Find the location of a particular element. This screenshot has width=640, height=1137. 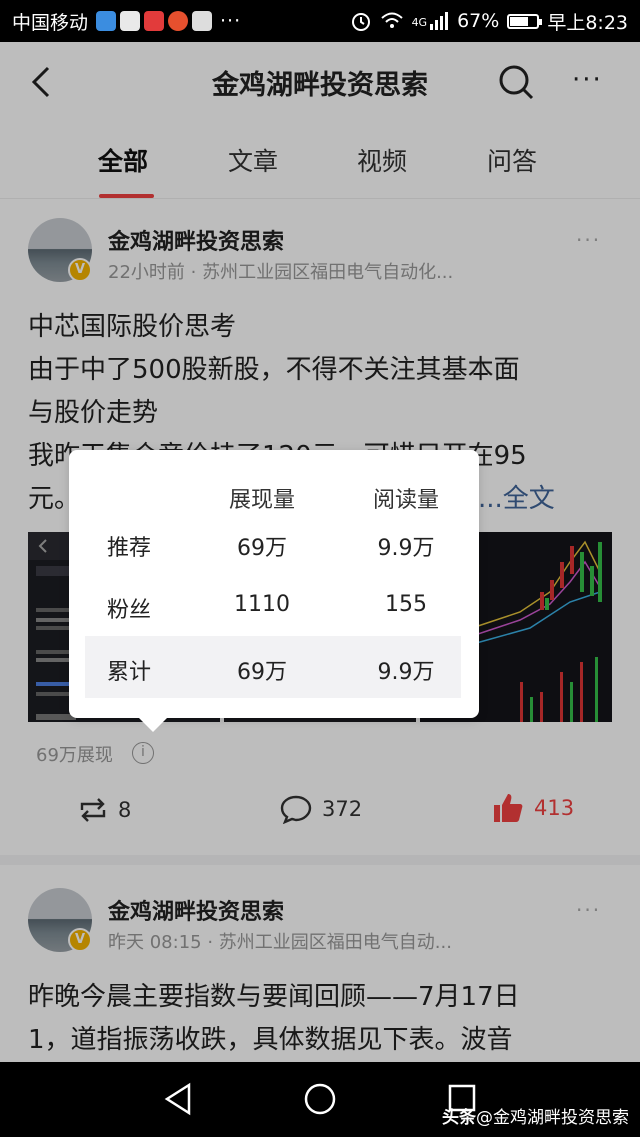

watermark-handle: @金鸡湖畔投资思索 is located at coordinates (552, 1118).